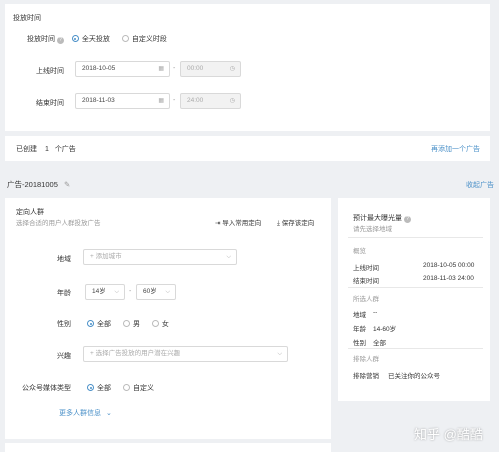 The width and height of the screenshot is (499, 452). Describe the element at coordinates (174, 100) in the screenshot. I see `end-dash: -` at that location.